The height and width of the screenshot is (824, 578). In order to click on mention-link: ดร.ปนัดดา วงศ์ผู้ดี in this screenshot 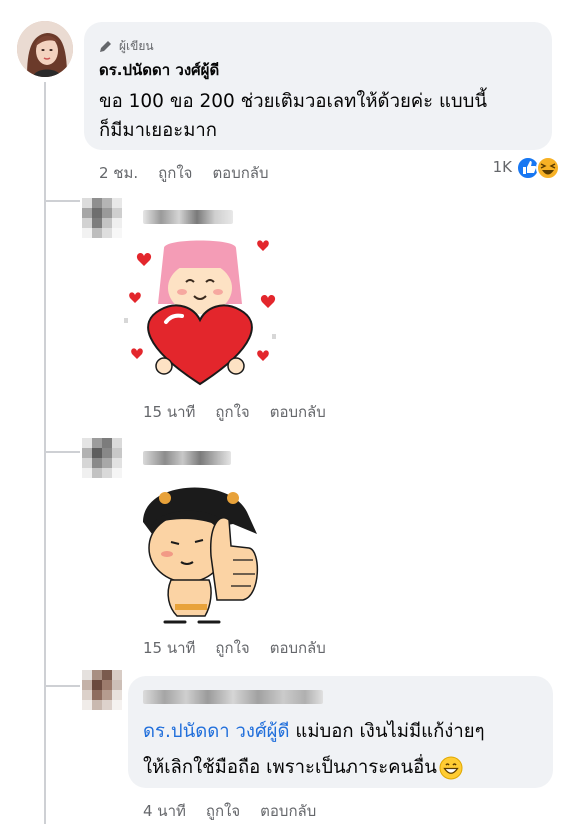, I will do `click(216, 731)`.